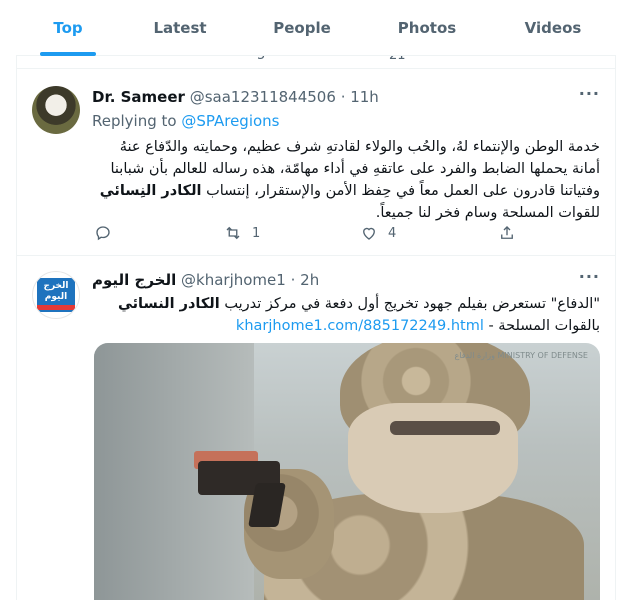 The image size is (631, 600). What do you see at coordinates (261, 59) in the screenshot?
I see `previous-retweet-count: 5` at bounding box center [261, 59].